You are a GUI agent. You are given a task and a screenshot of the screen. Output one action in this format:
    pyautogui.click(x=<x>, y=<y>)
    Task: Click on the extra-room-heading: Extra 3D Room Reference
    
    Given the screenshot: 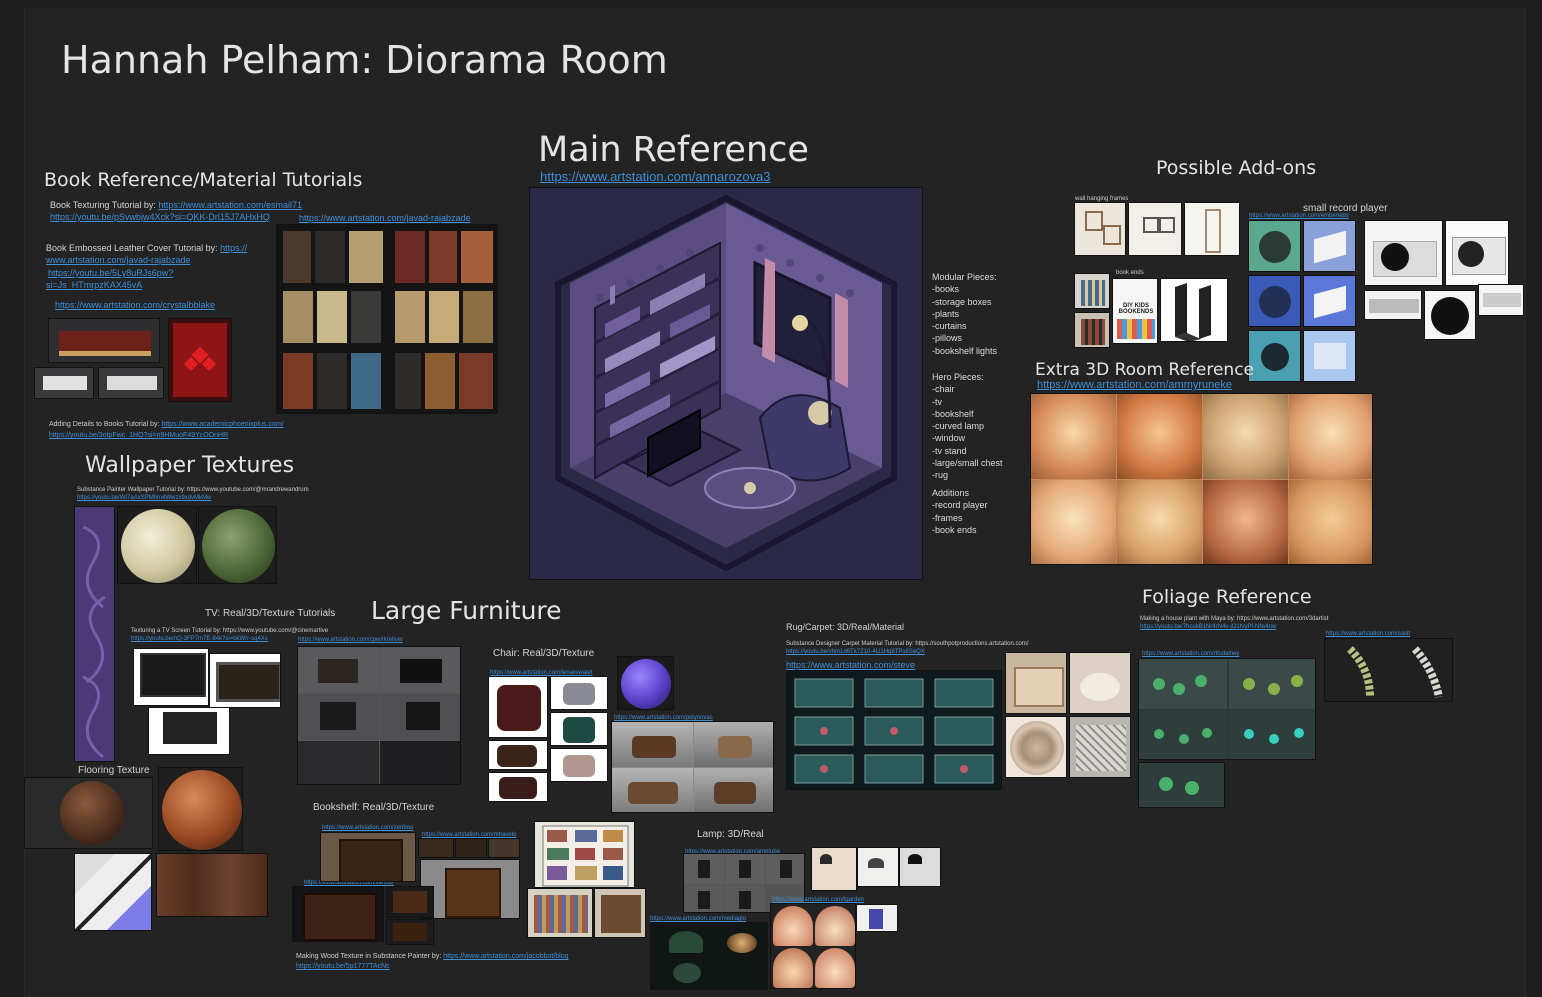 What is the action you would take?
    pyautogui.click(x=1145, y=370)
    